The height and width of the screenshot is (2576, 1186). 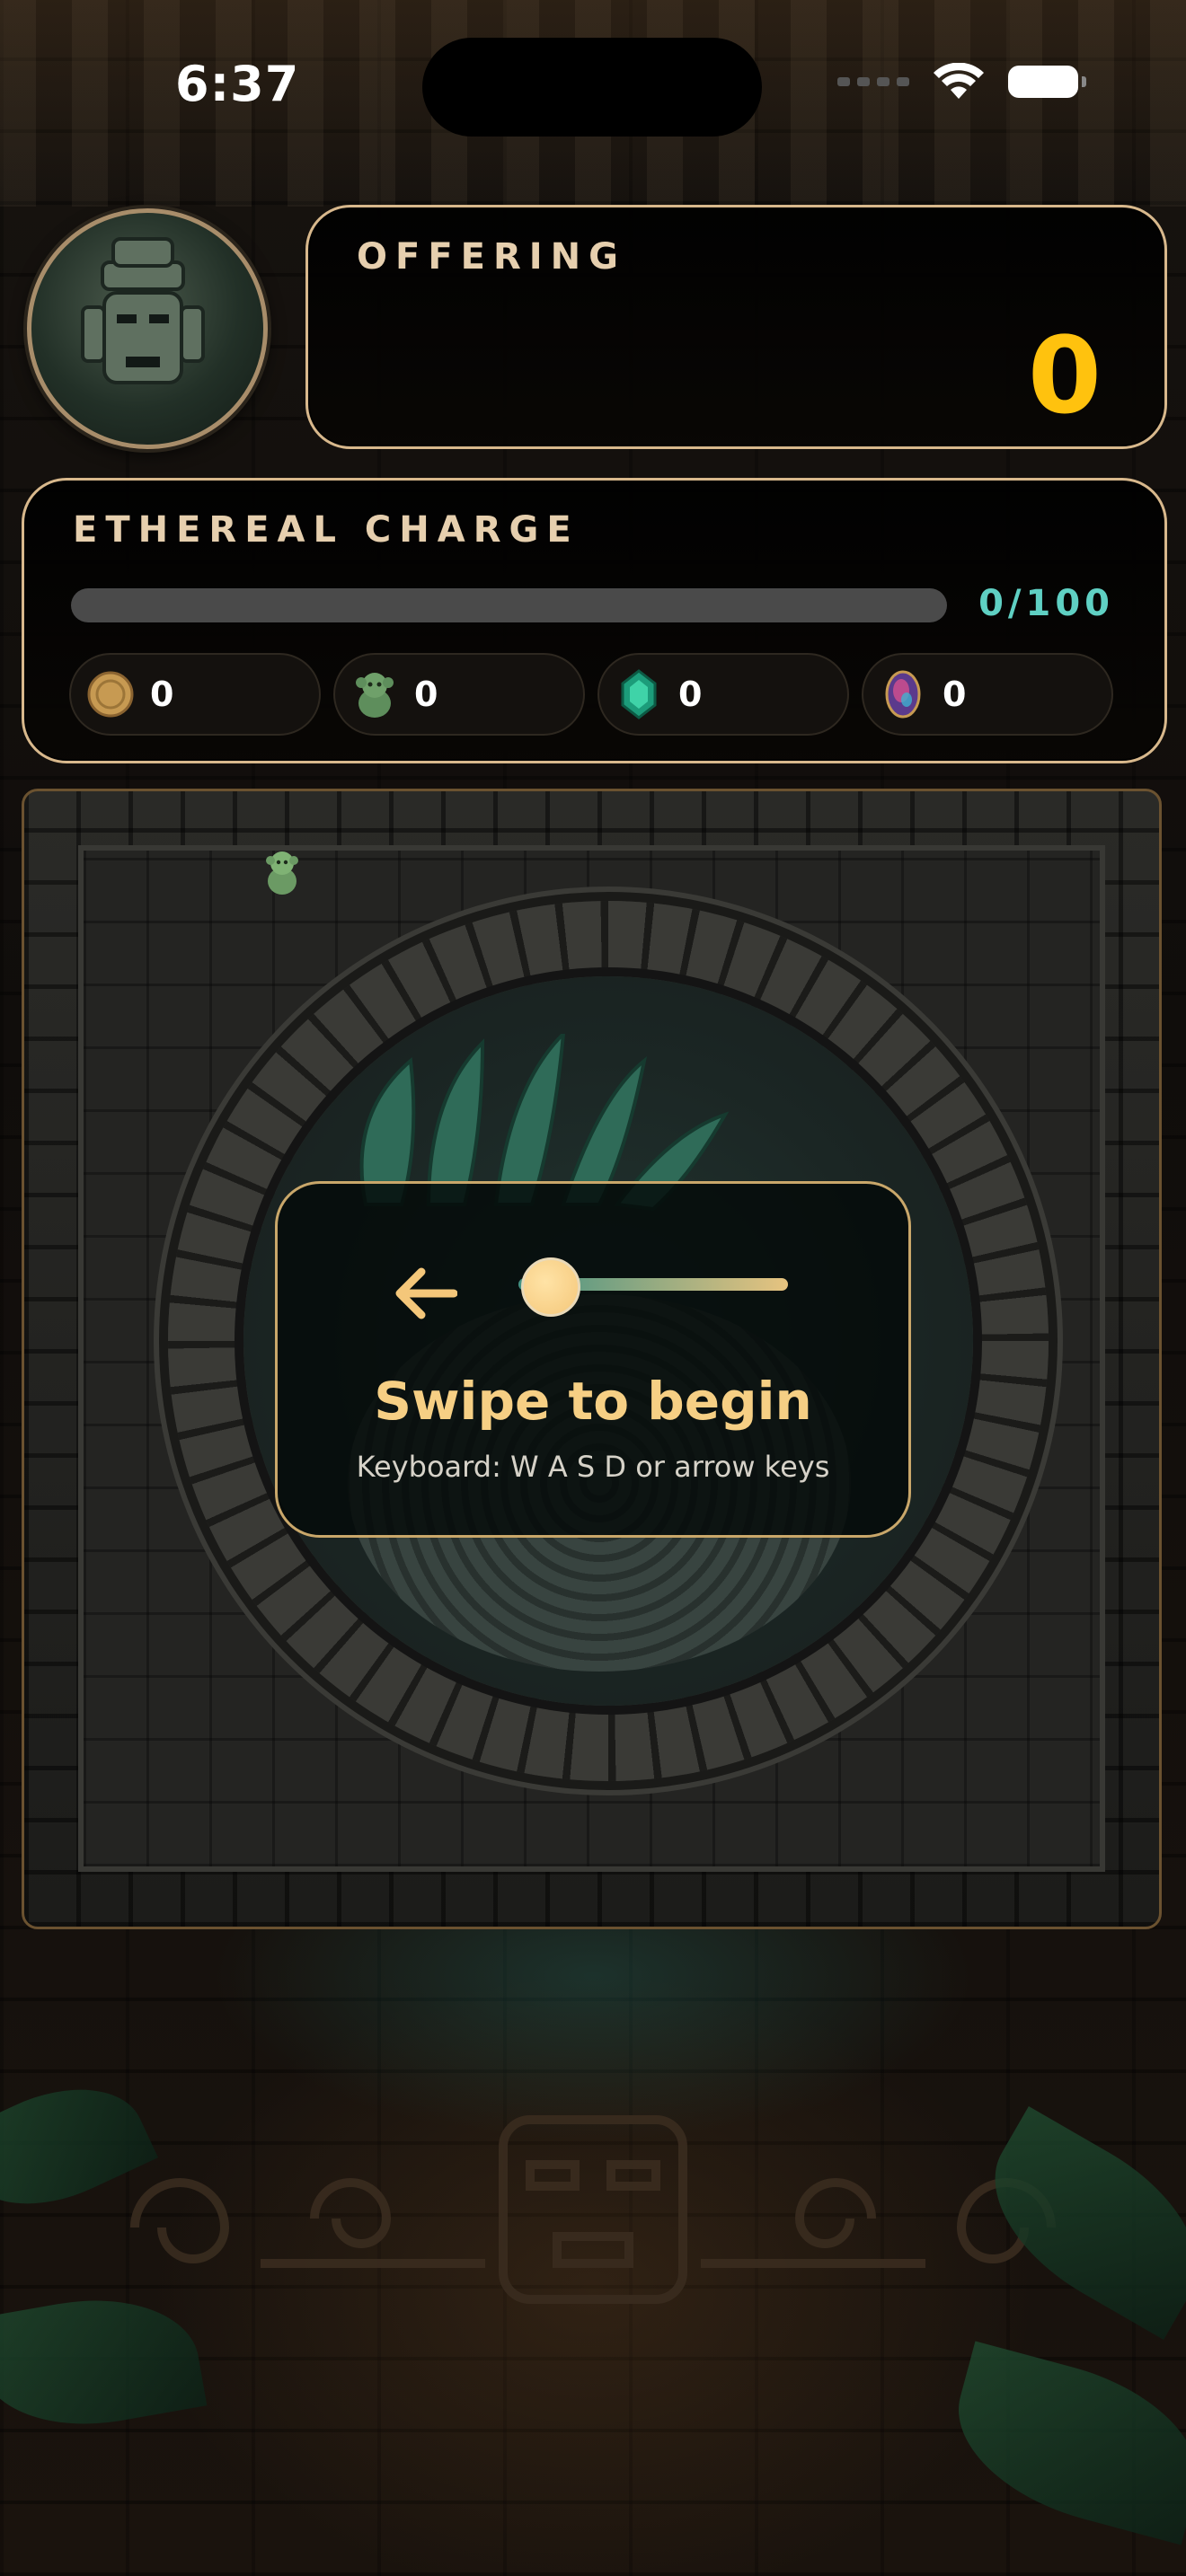 I want to click on offering-value: 0, so click(x=1064, y=375).